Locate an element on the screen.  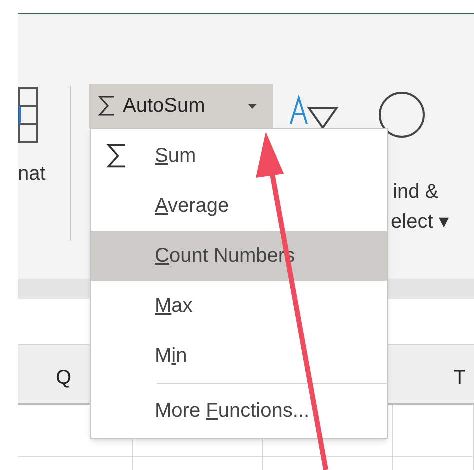
table-icon is located at coordinates (28, 114).